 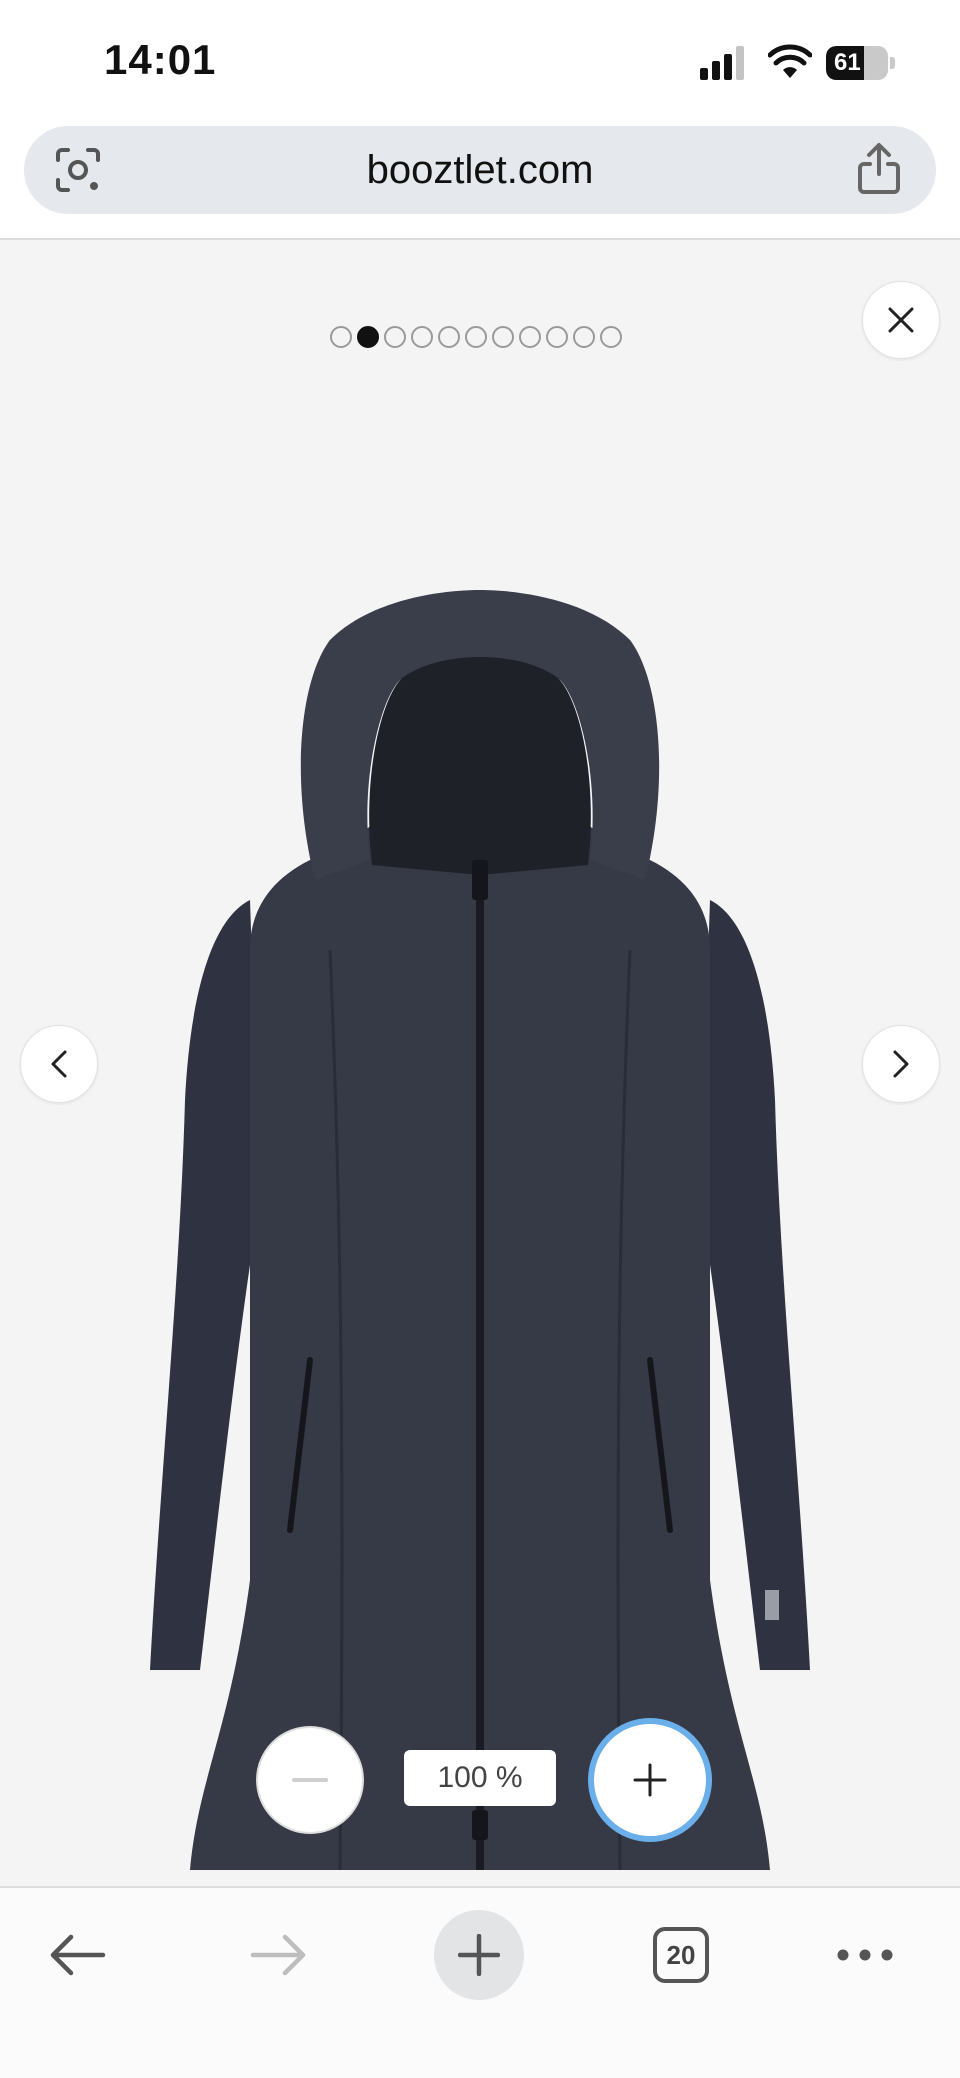 I want to click on wifi-icon, so click(x=790, y=61).